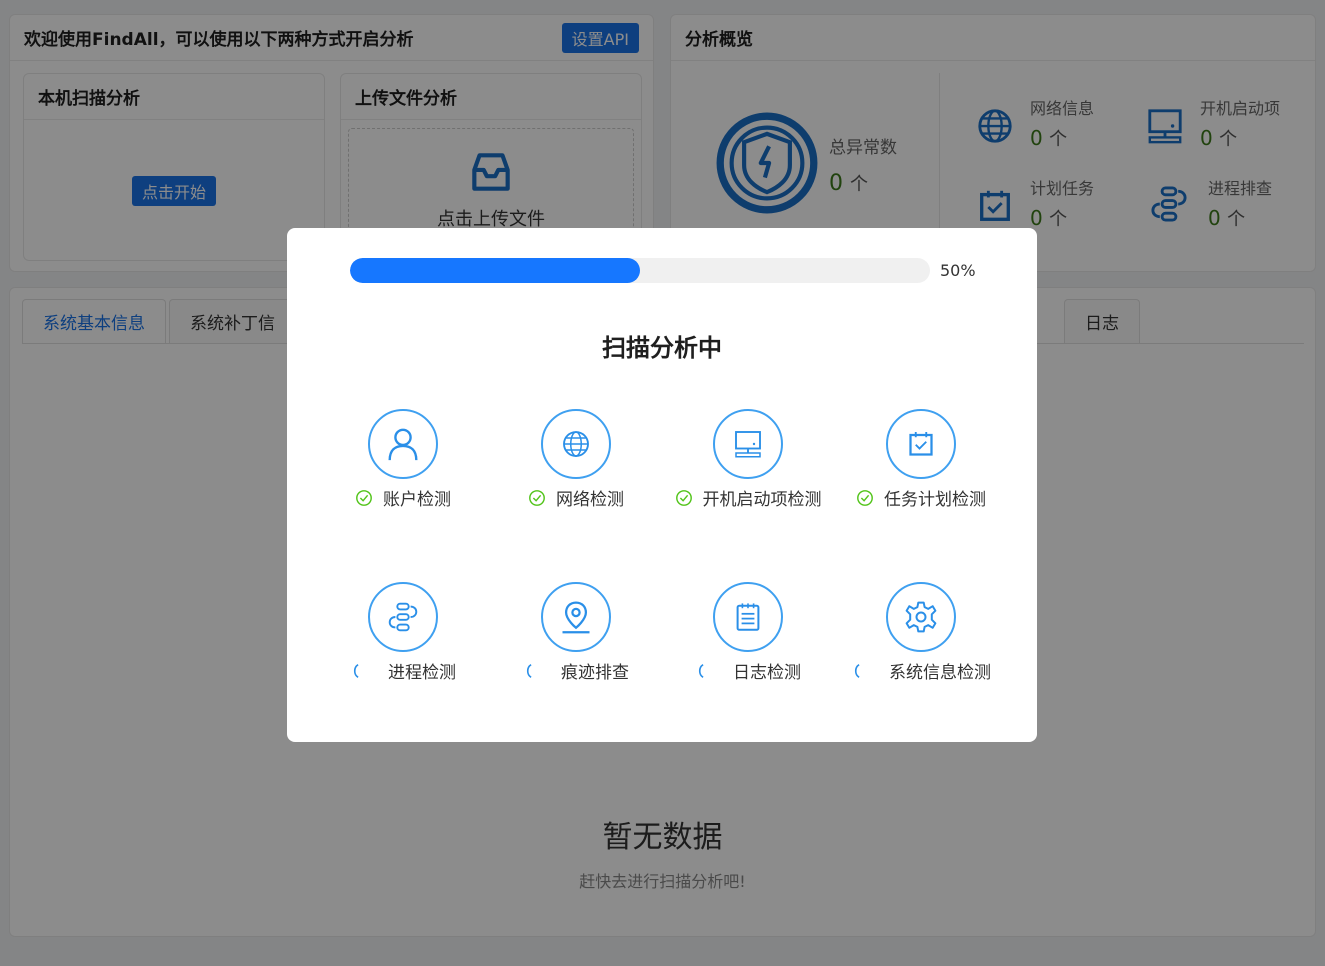  What do you see at coordinates (417, 500) in the screenshot?
I see `check-account-label: 账户检测` at bounding box center [417, 500].